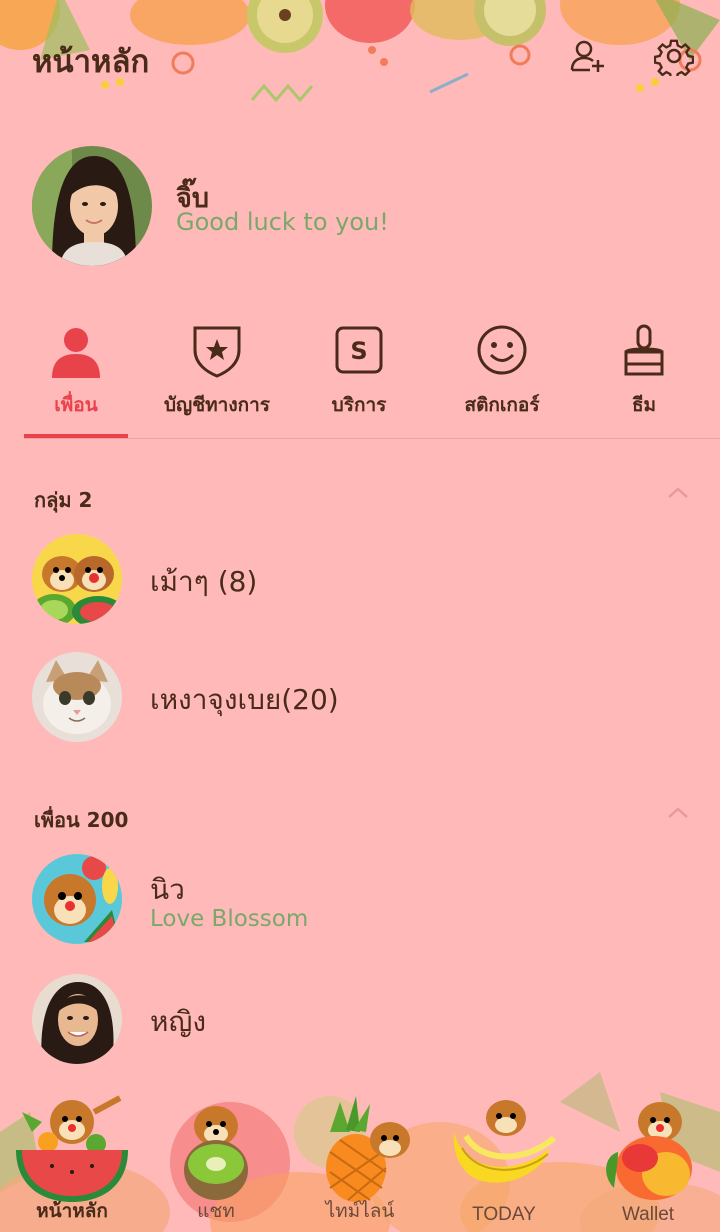 The width and height of the screenshot is (720, 1232). Describe the element at coordinates (229, 919) in the screenshot. I see `friend-status-message: Love Blossom` at that location.